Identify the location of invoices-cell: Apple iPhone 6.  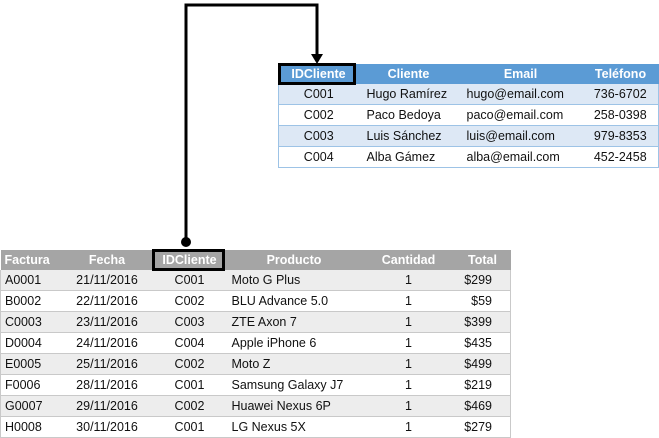
(294, 343).